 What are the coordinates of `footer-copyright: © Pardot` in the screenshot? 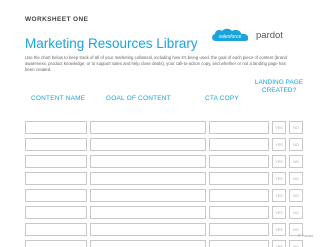 It's located at (305, 236).